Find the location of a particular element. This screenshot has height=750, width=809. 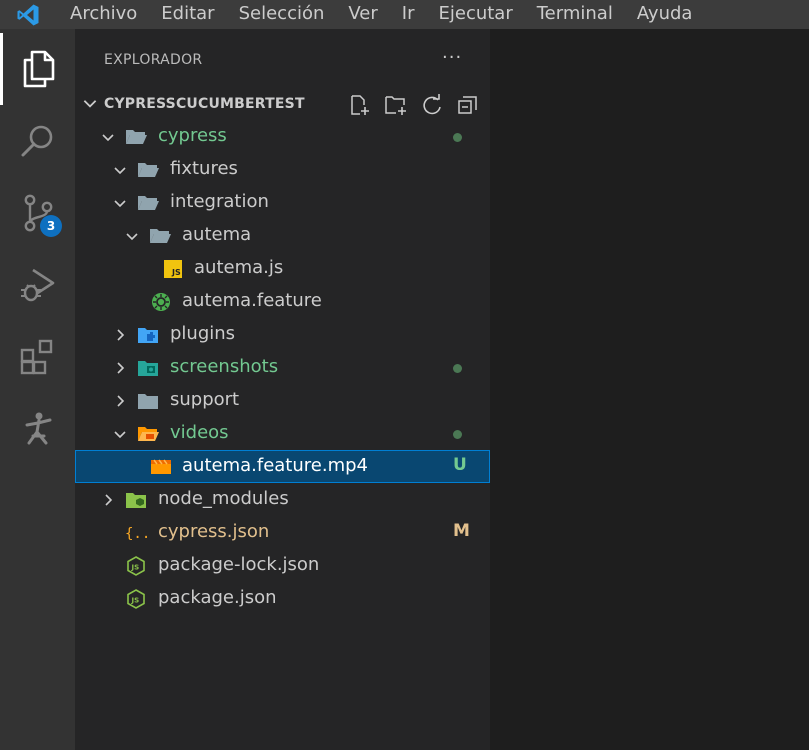

sidebar-title: EXPLORADOR is located at coordinates (153, 60).